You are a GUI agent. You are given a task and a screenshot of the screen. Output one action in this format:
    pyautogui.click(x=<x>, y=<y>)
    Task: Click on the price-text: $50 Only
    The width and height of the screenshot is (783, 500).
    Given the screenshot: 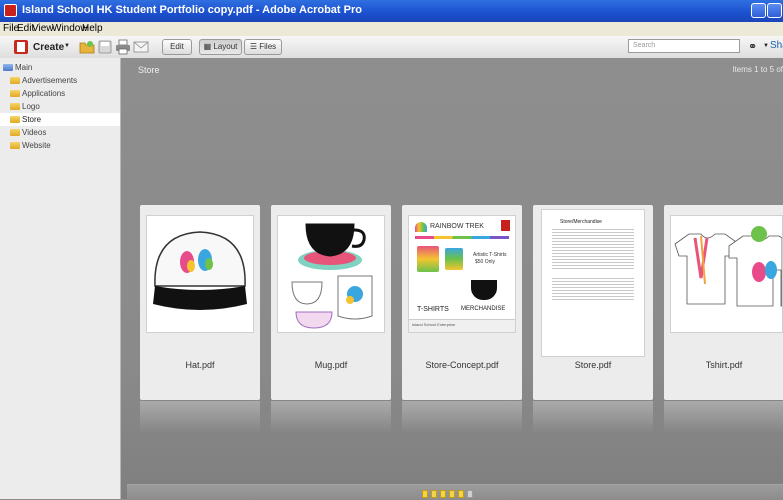 What is the action you would take?
    pyautogui.click(x=485, y=262)
    